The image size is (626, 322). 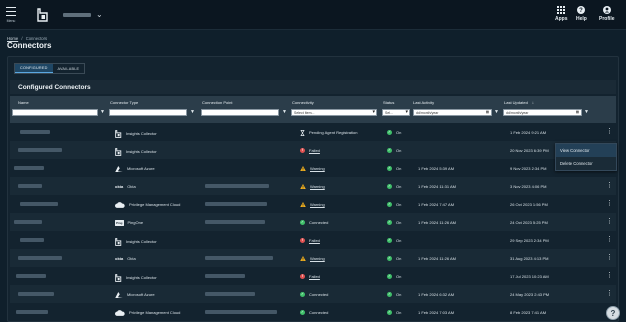 What do you see at coordinates (148, 112) in the screenshot?
I see `connector-type-filter-input` at bounding box center [148, 112].